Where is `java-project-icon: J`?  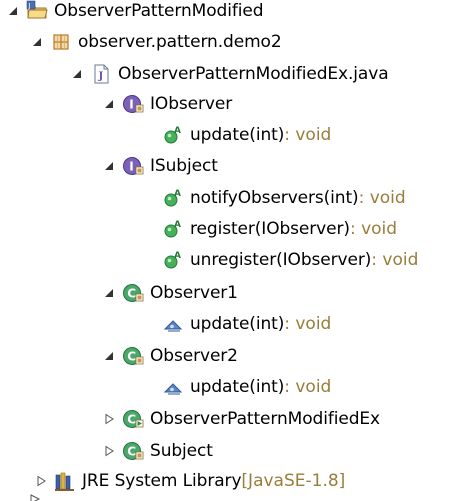 java-project-icon: J is located at coordinates (37, 11).